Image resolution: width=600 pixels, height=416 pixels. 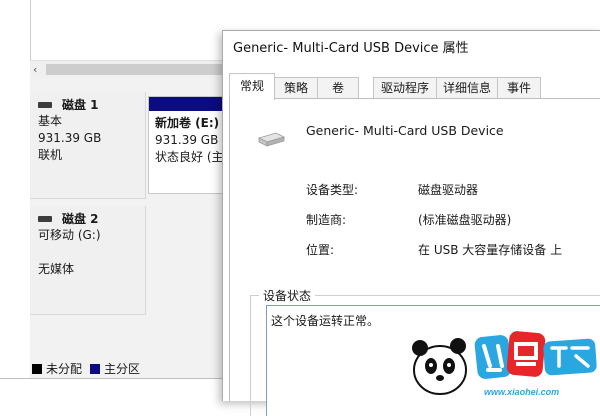 What do you see at coordinates (405, 87) in the screenshot?
I see `tab-driver: 驱动程序` at bounding box center [405, 87].